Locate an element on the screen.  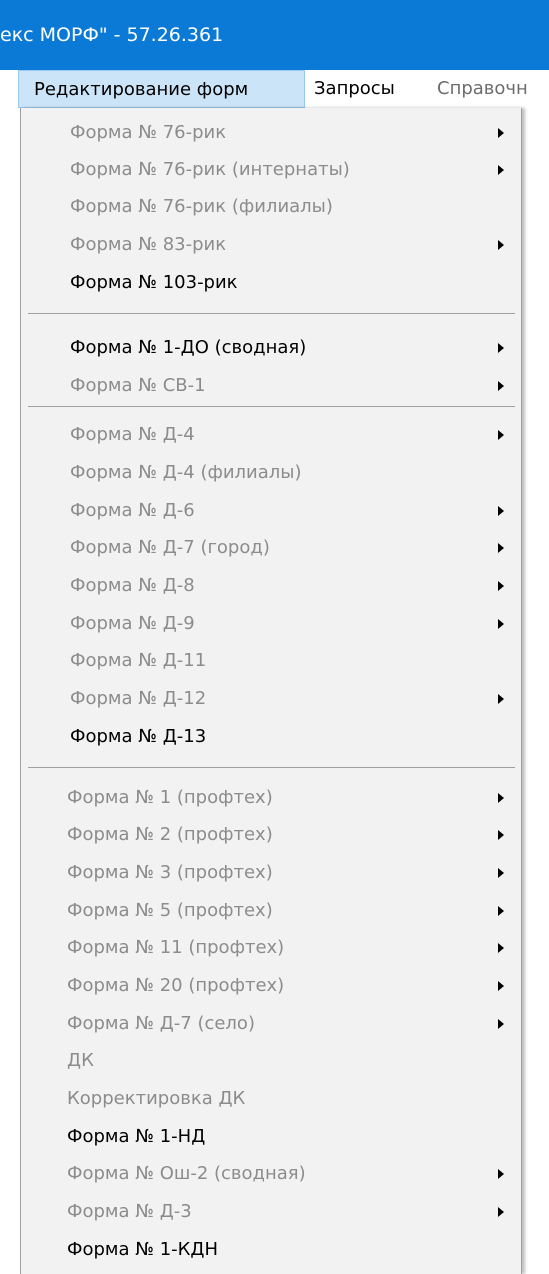
menu-item: Форма № Д-9 is located at coordinates (271, 624).